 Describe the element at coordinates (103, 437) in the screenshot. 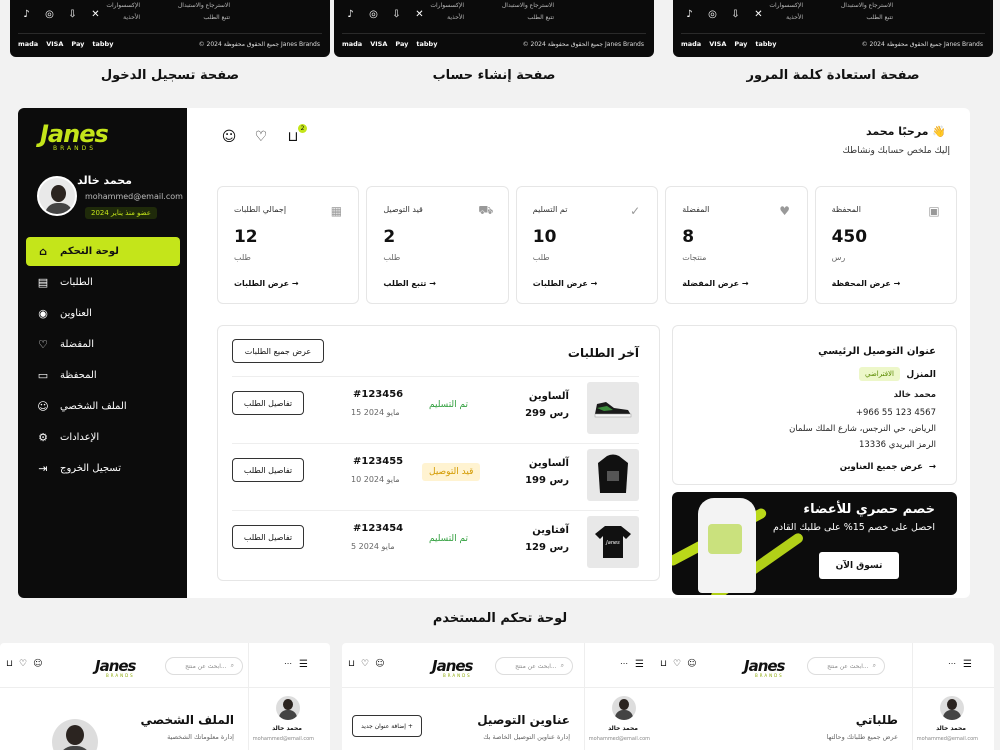

I see `sidebar-item: ⚙ الإعدادات` at that location.